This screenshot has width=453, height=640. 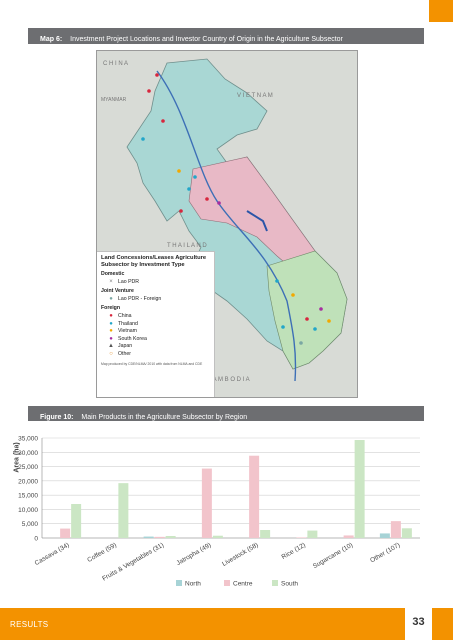 What do you see at coordinates (179, 583) in the screenshot?
I see `legend-swatch-north` at bounding box center [179, 583].